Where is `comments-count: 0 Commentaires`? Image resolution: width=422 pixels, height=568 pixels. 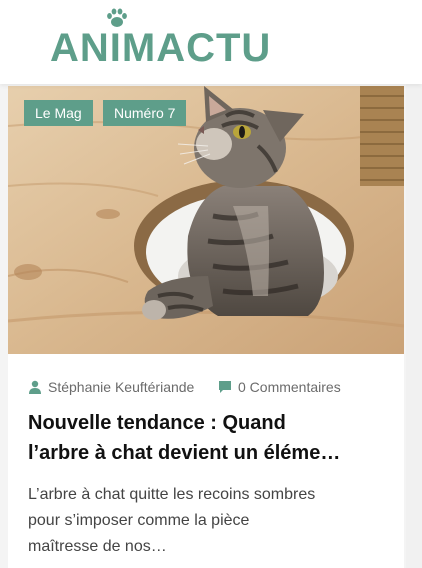
comments-count: 0 Commentaires is located at coordinates (289, 387).